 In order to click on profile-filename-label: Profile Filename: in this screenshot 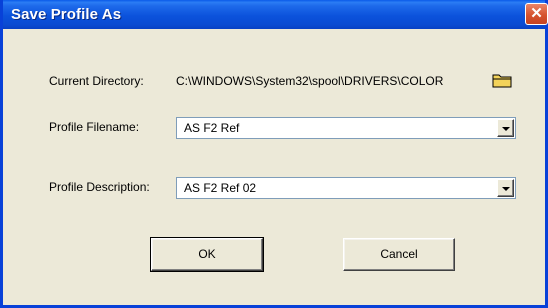, I will do `click(94, 127)`.